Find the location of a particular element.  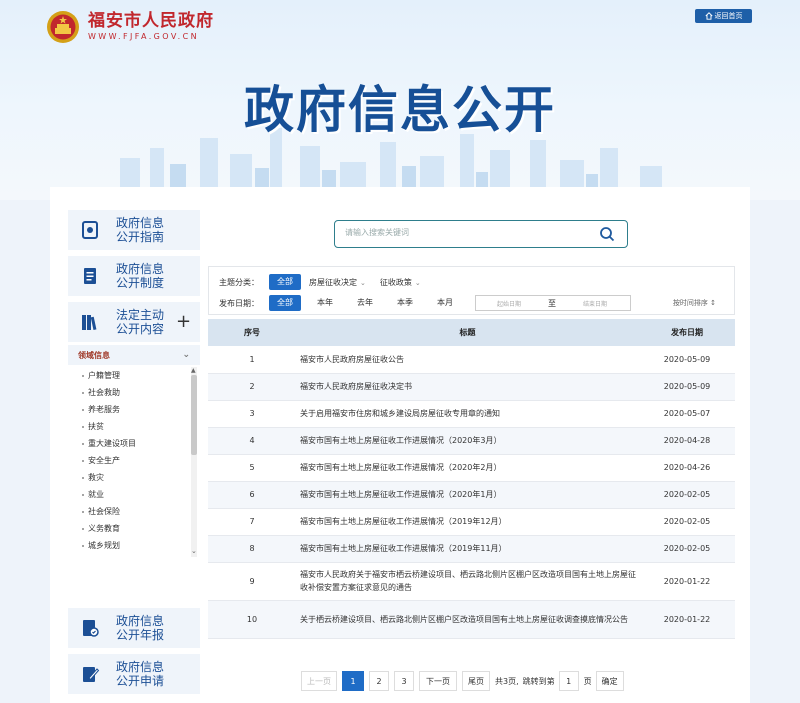

domain-item-work-safety: 安全生产 is located at coordinates (134, 460).